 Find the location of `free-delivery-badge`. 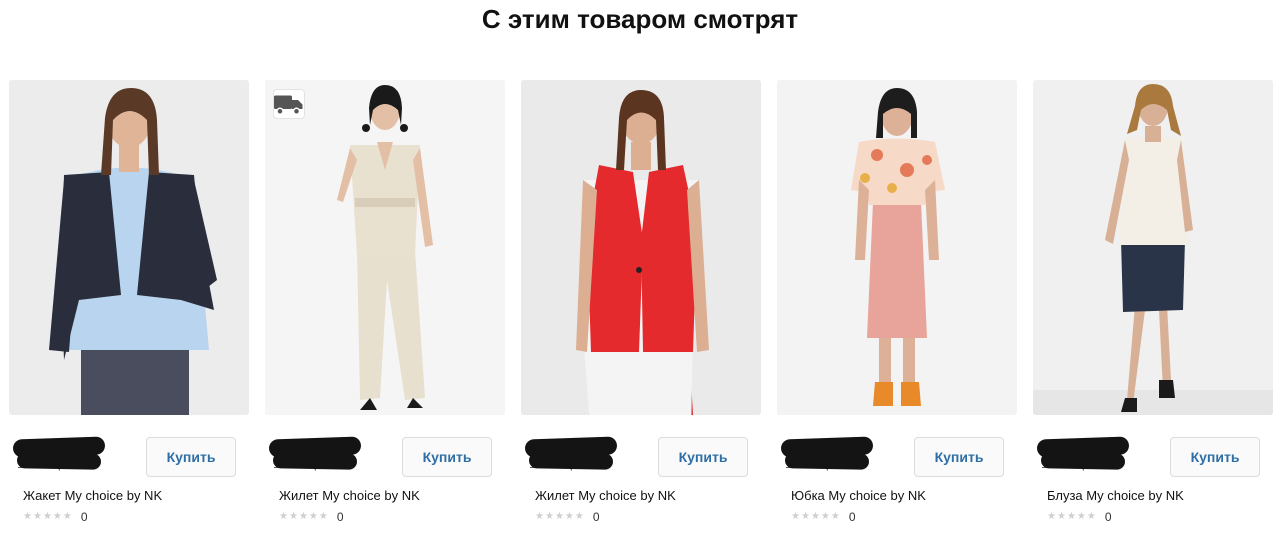

free-delivery-badge is located at coordinates (289, 104).